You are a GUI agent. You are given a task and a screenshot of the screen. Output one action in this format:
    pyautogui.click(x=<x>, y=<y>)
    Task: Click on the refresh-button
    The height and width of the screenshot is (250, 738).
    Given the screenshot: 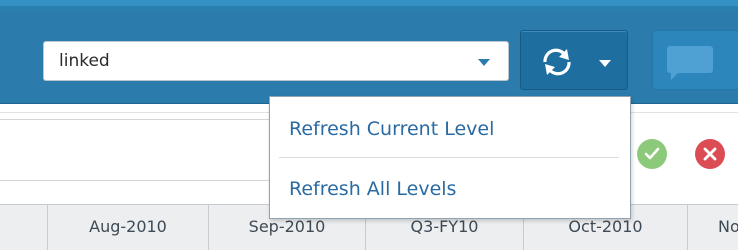 What is the action you would take?
    pyautogui.click(x=574, y=60)
    